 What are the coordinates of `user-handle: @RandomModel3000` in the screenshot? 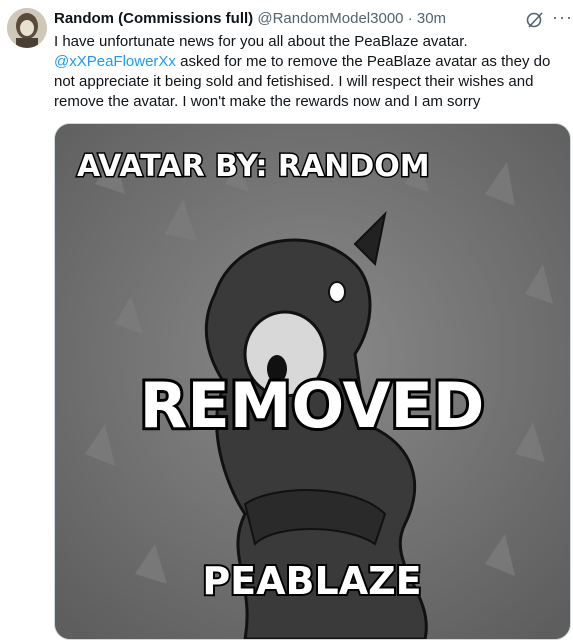 It's located at (330, 18).